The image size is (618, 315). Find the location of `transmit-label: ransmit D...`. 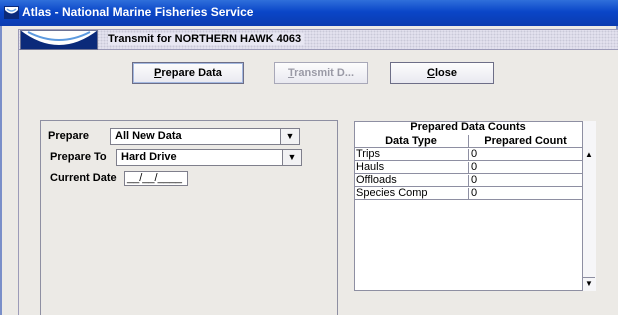

transmit-label: ransmit D... is located at coordinates (324, 73).